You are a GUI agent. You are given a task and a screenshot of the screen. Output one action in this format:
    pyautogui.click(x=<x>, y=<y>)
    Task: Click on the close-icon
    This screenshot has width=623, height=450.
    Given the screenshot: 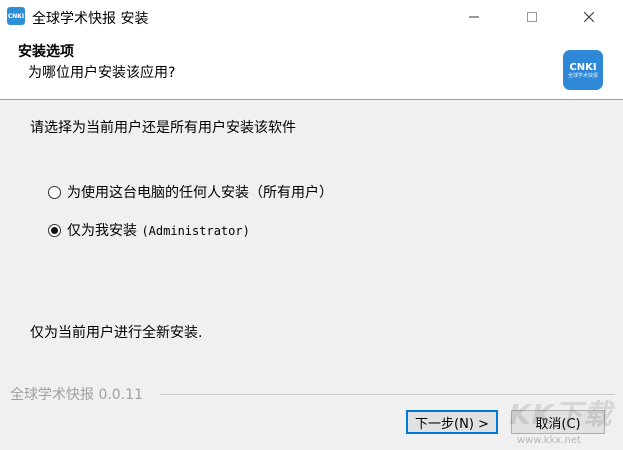 What is the action you would take?
    pyautogui.click(x=589, y=16)
    